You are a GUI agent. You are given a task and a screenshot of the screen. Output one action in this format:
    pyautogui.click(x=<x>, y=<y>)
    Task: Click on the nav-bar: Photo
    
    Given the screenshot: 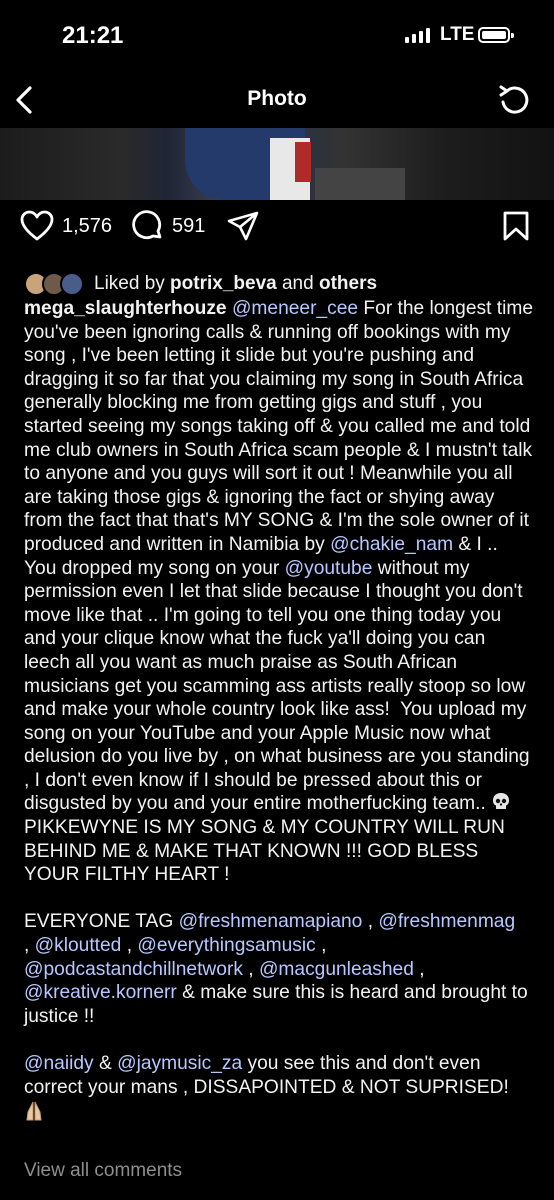 What is the action you would take?
    pyautogui.click(x=277, y=100)
    